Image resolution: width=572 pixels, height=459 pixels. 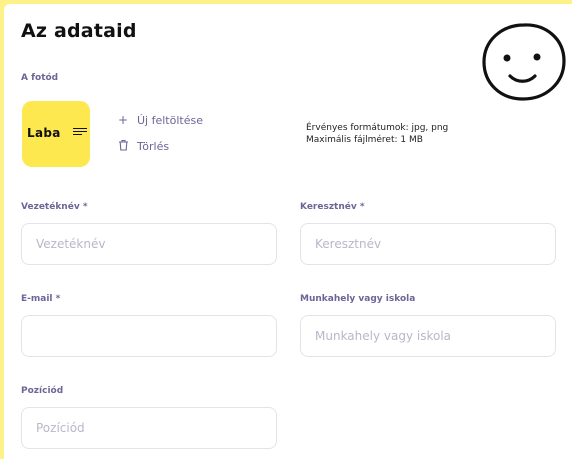 I want to click on filesize-line: Maximális fájlméret: 1 MB, so click(x=364, y=140).